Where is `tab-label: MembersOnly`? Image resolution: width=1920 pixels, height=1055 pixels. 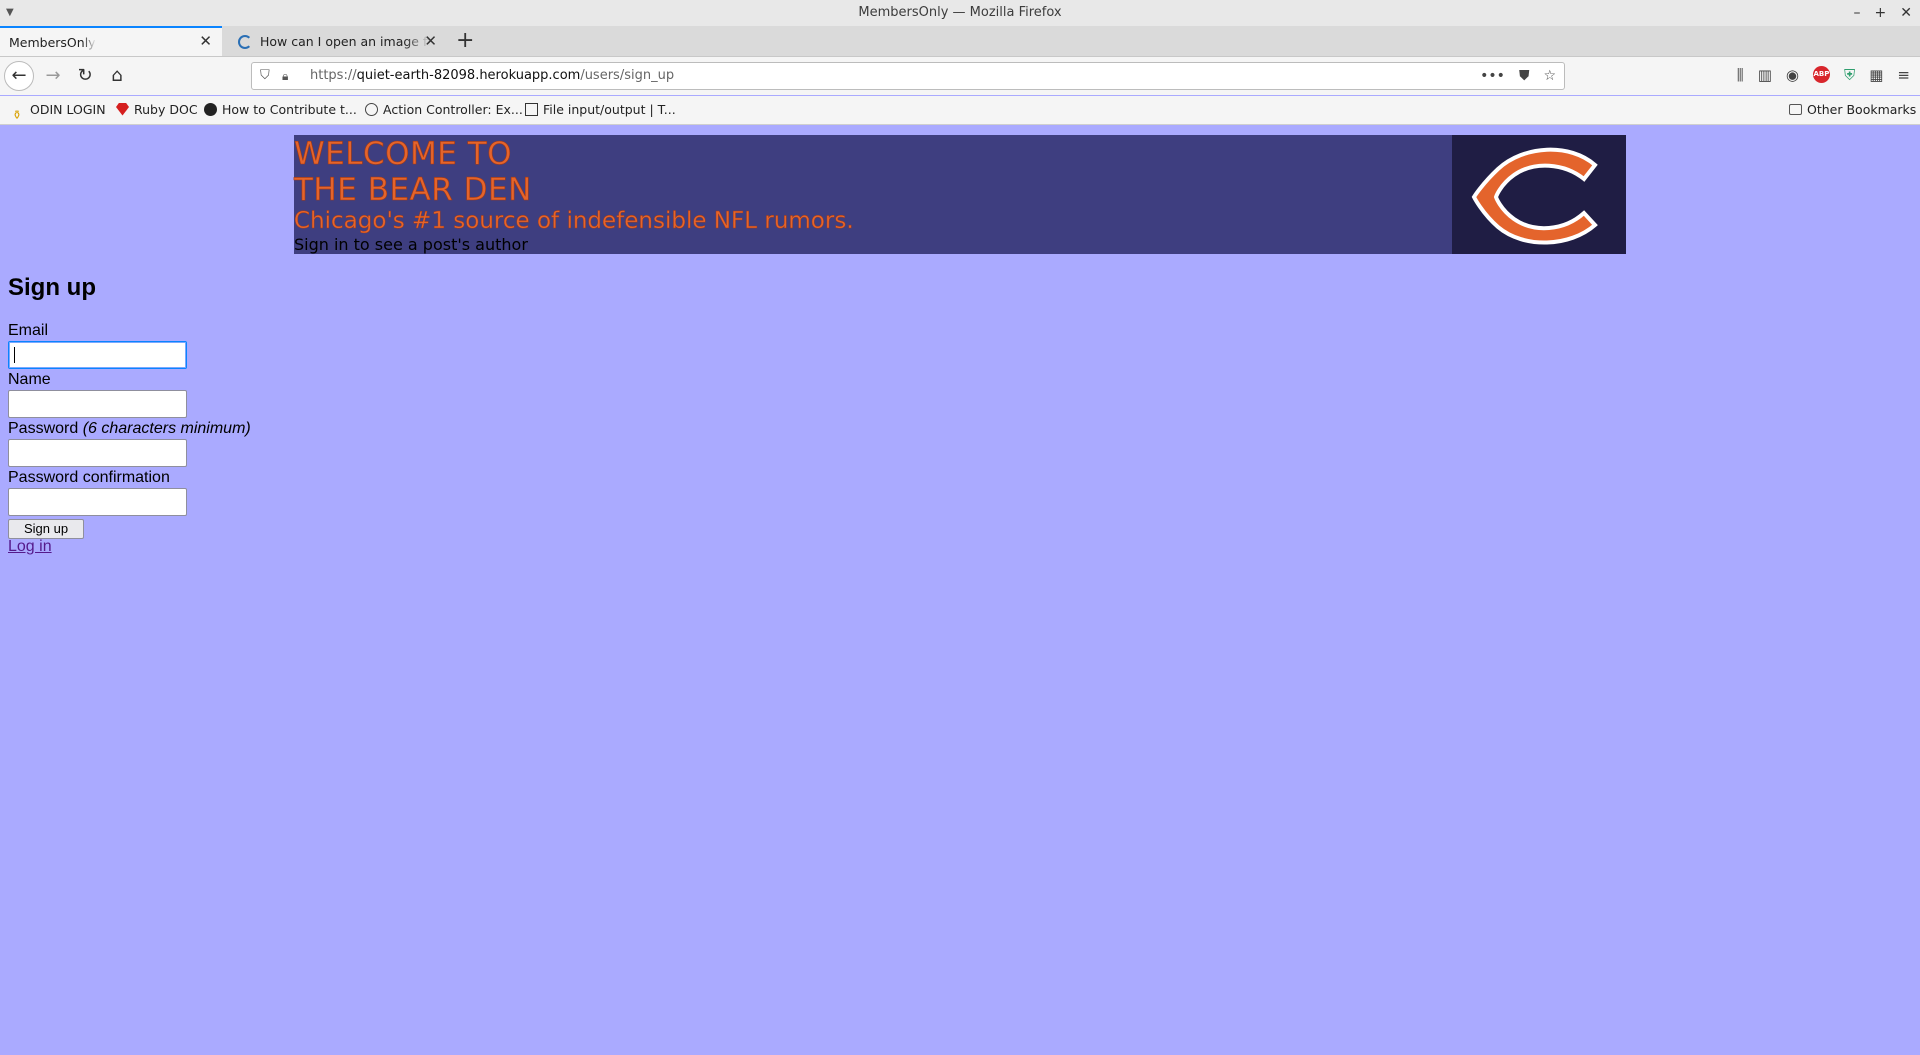
tab-label: MembersOnly is located at coordinates (52, 42).